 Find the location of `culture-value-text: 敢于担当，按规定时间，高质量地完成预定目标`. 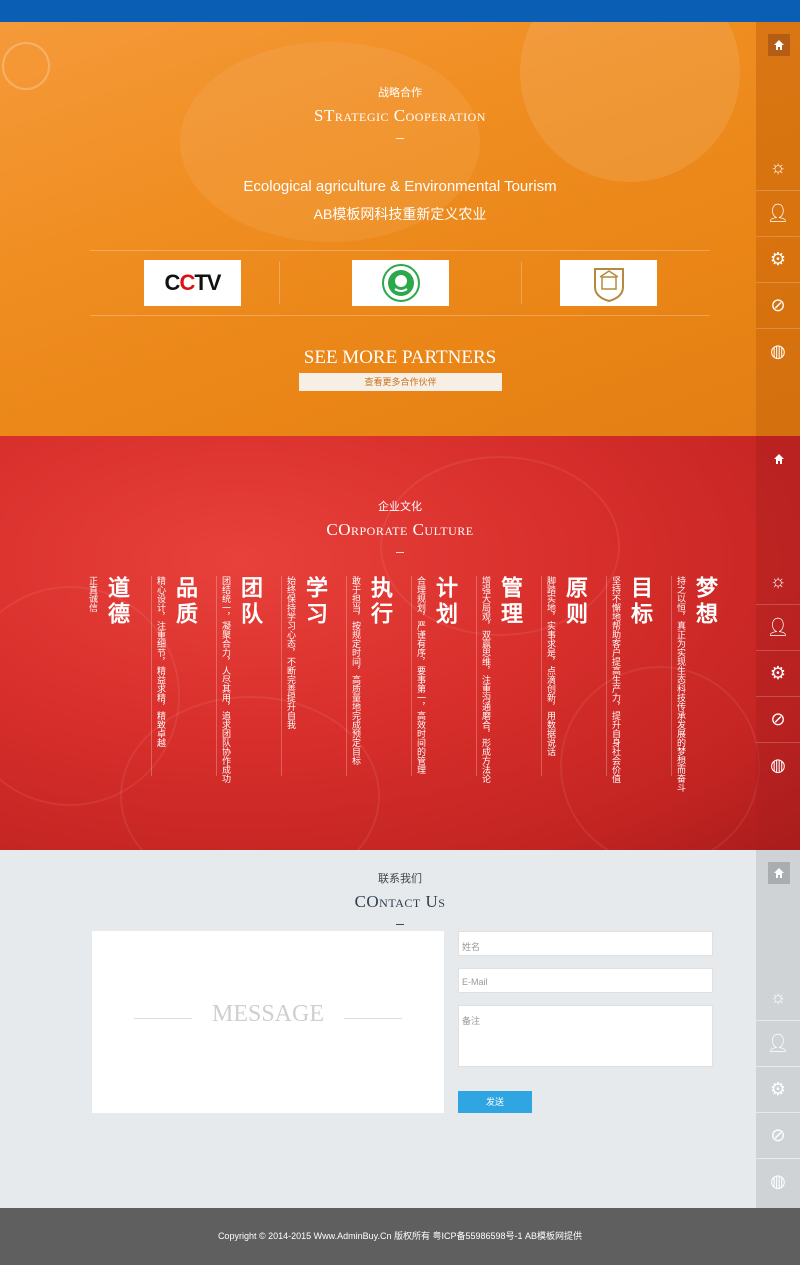

culture-value-text: 敢于担当，按规定时间，高质量地完成预定目标 is located at coordinates (356, 670).